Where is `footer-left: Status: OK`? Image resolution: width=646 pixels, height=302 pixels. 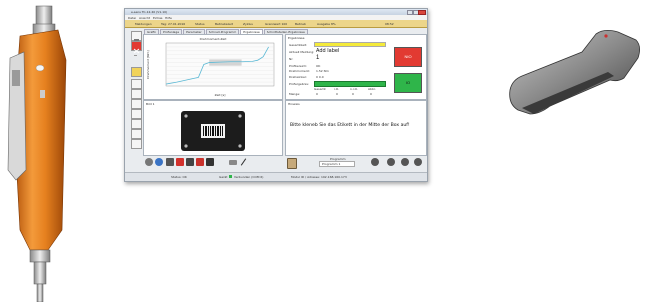 footer-left: Status: OK is located at coordinates (179, 177).